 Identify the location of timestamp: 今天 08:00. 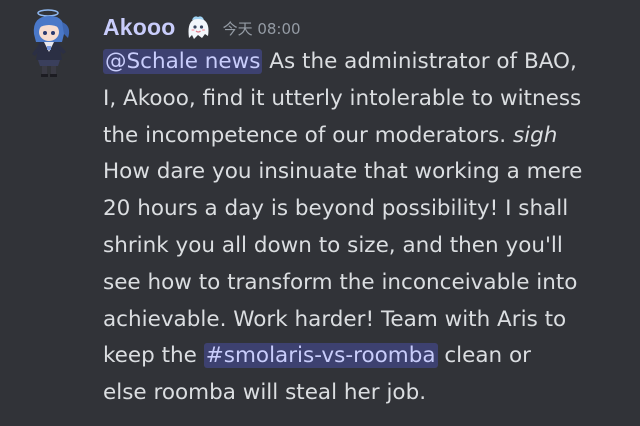
(262, 27).